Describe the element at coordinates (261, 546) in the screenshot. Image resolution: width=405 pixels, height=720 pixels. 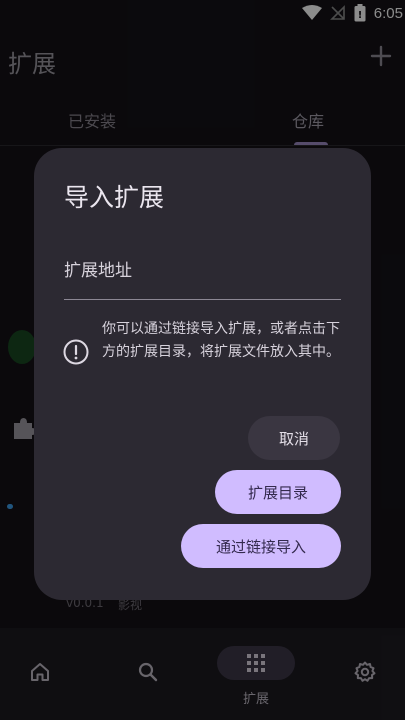
I see `import-via-link-button: 通过链接导入` at that location.